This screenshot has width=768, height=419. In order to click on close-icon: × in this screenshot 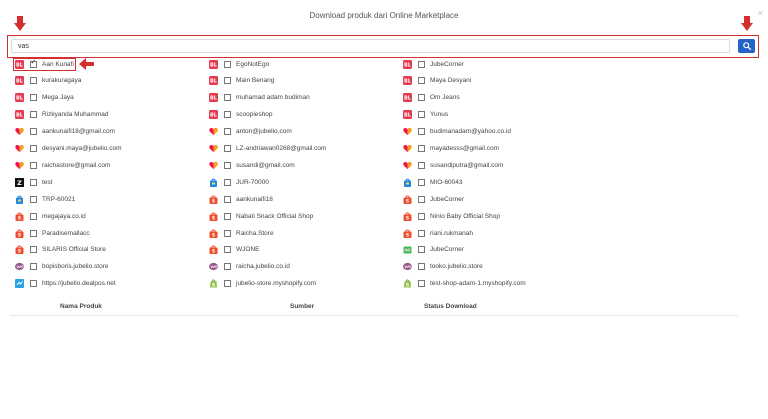, I will do `click(760, 13)`.